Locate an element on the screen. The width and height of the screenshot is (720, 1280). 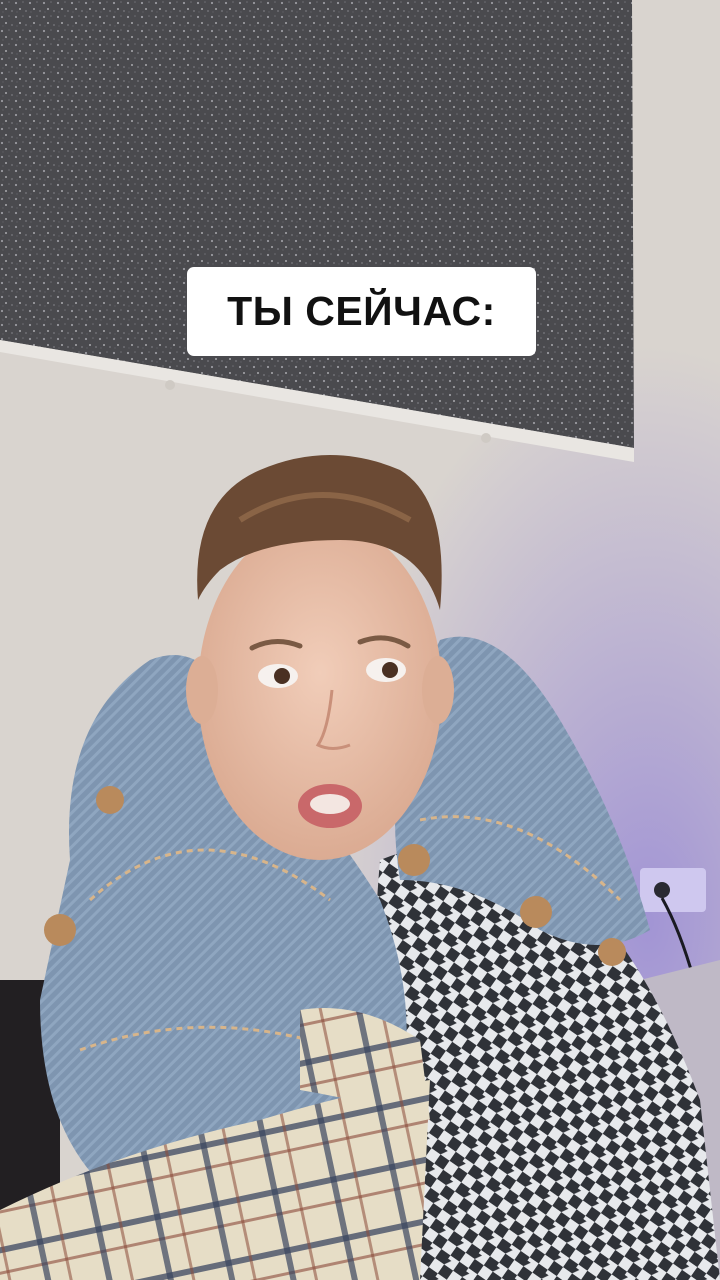
caption-box: ТЫ СЕЙЧАС: is located at coordinates (361, 311).